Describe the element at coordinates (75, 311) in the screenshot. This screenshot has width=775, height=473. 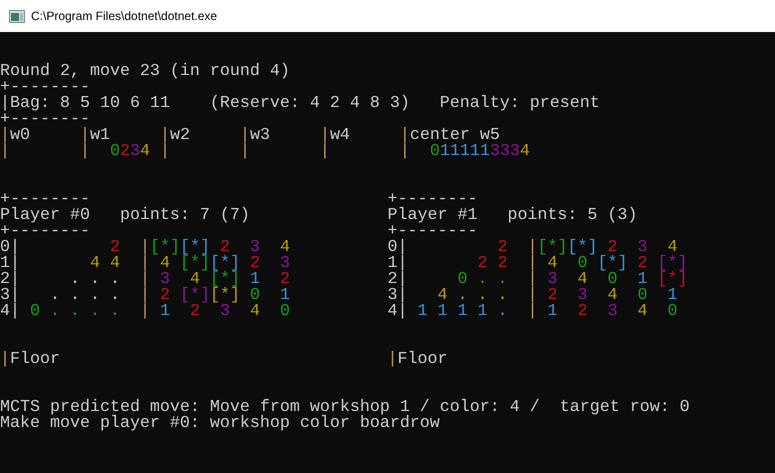
I see `console-text: 0 . . . .` at that location.